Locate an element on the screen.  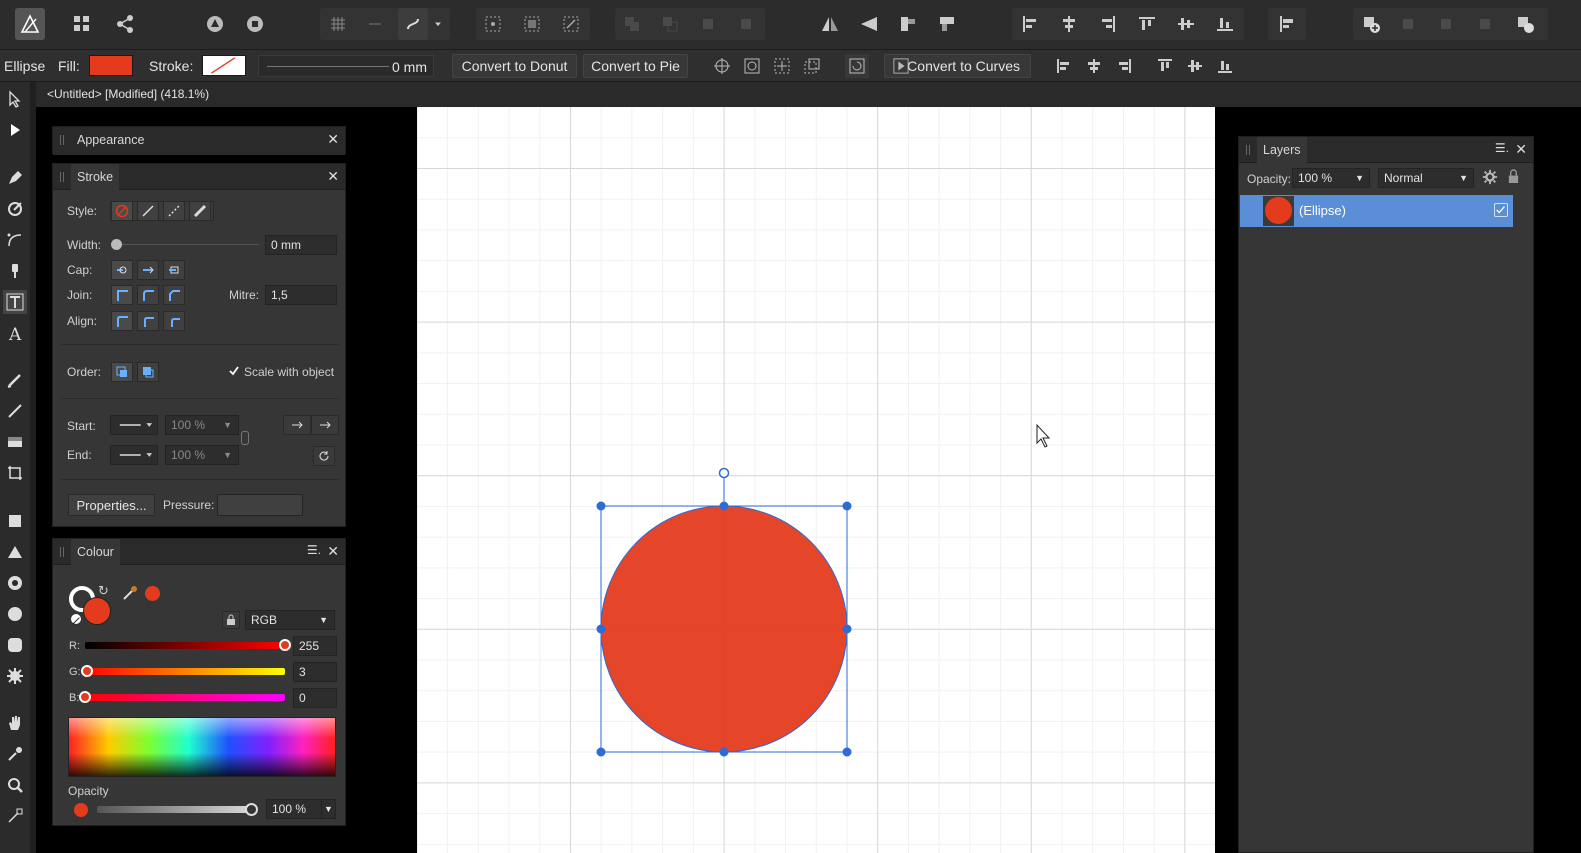
eyedropper-icon is located at coordinates (130, 593).